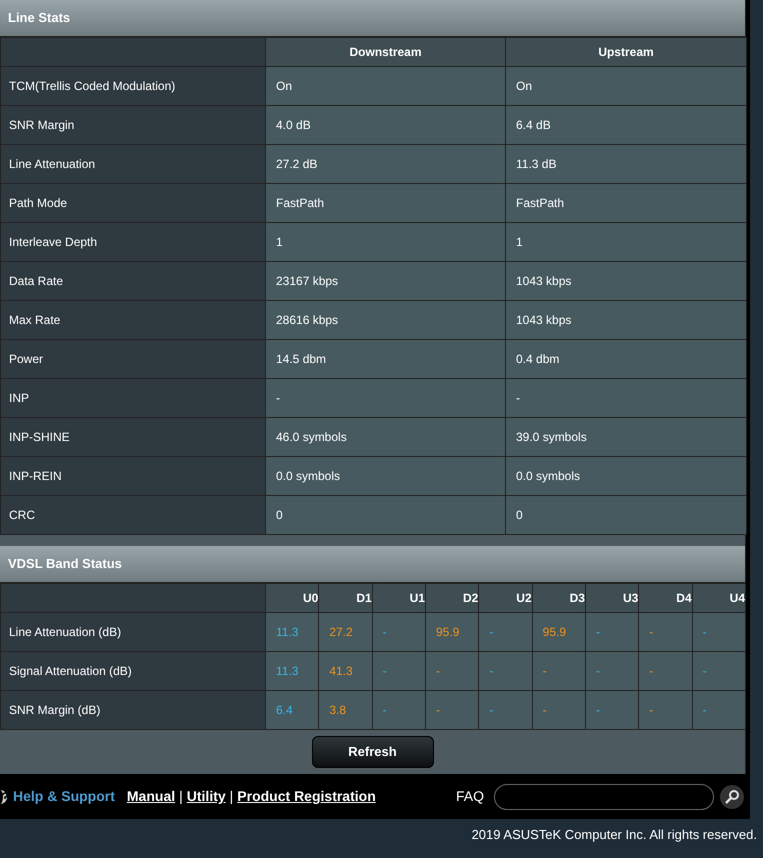 The image size is (763, 858). I want to click on column-header: U2, so click(505, 598).